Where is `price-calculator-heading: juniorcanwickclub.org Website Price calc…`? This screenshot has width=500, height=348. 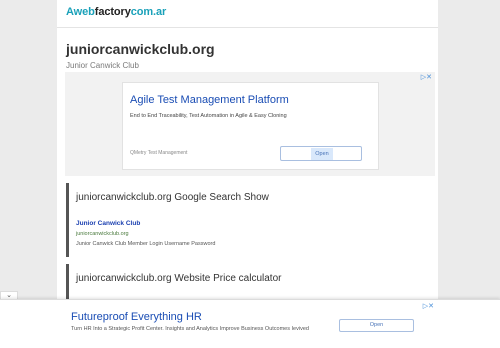 price-calculator-heading: juniorcanwickclub.org Website Price calc… is located at coordinates (179, 278).